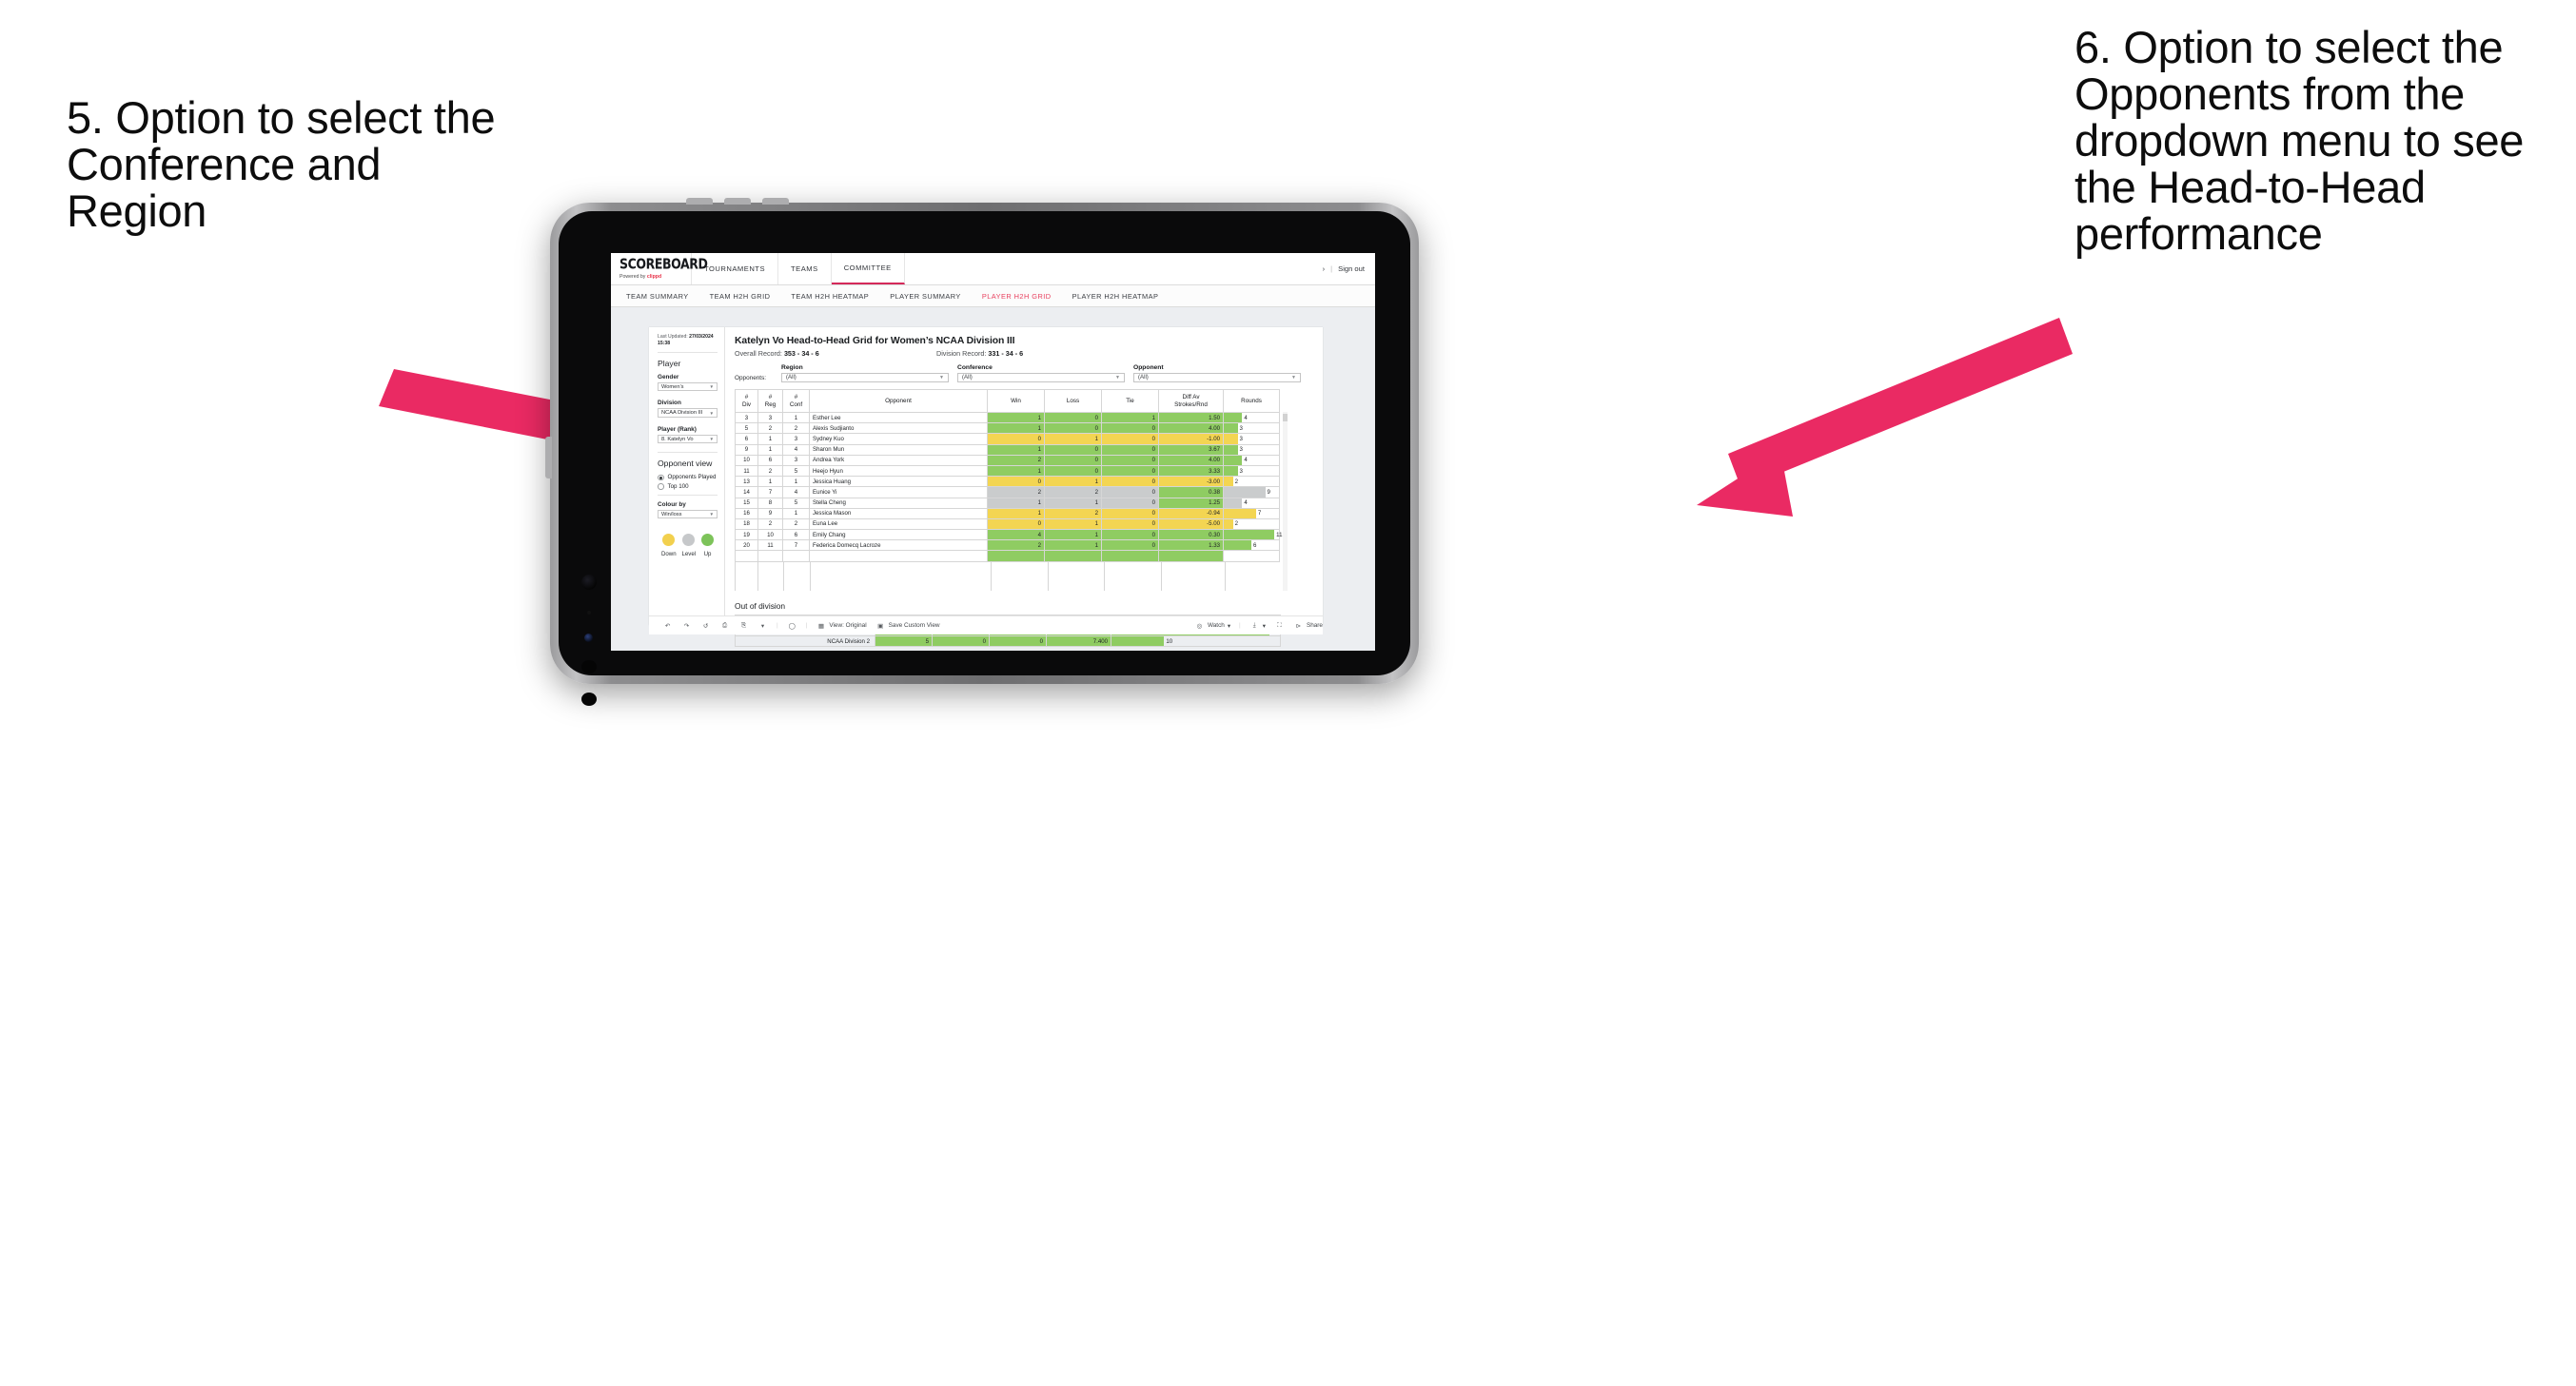  What do you see at coordinates (1007, 524) in the screenshot?
I see `table-row: 18 2 2 Euna Lee 0 1 0 -5.00 2` at bounding box center [1007, 524].